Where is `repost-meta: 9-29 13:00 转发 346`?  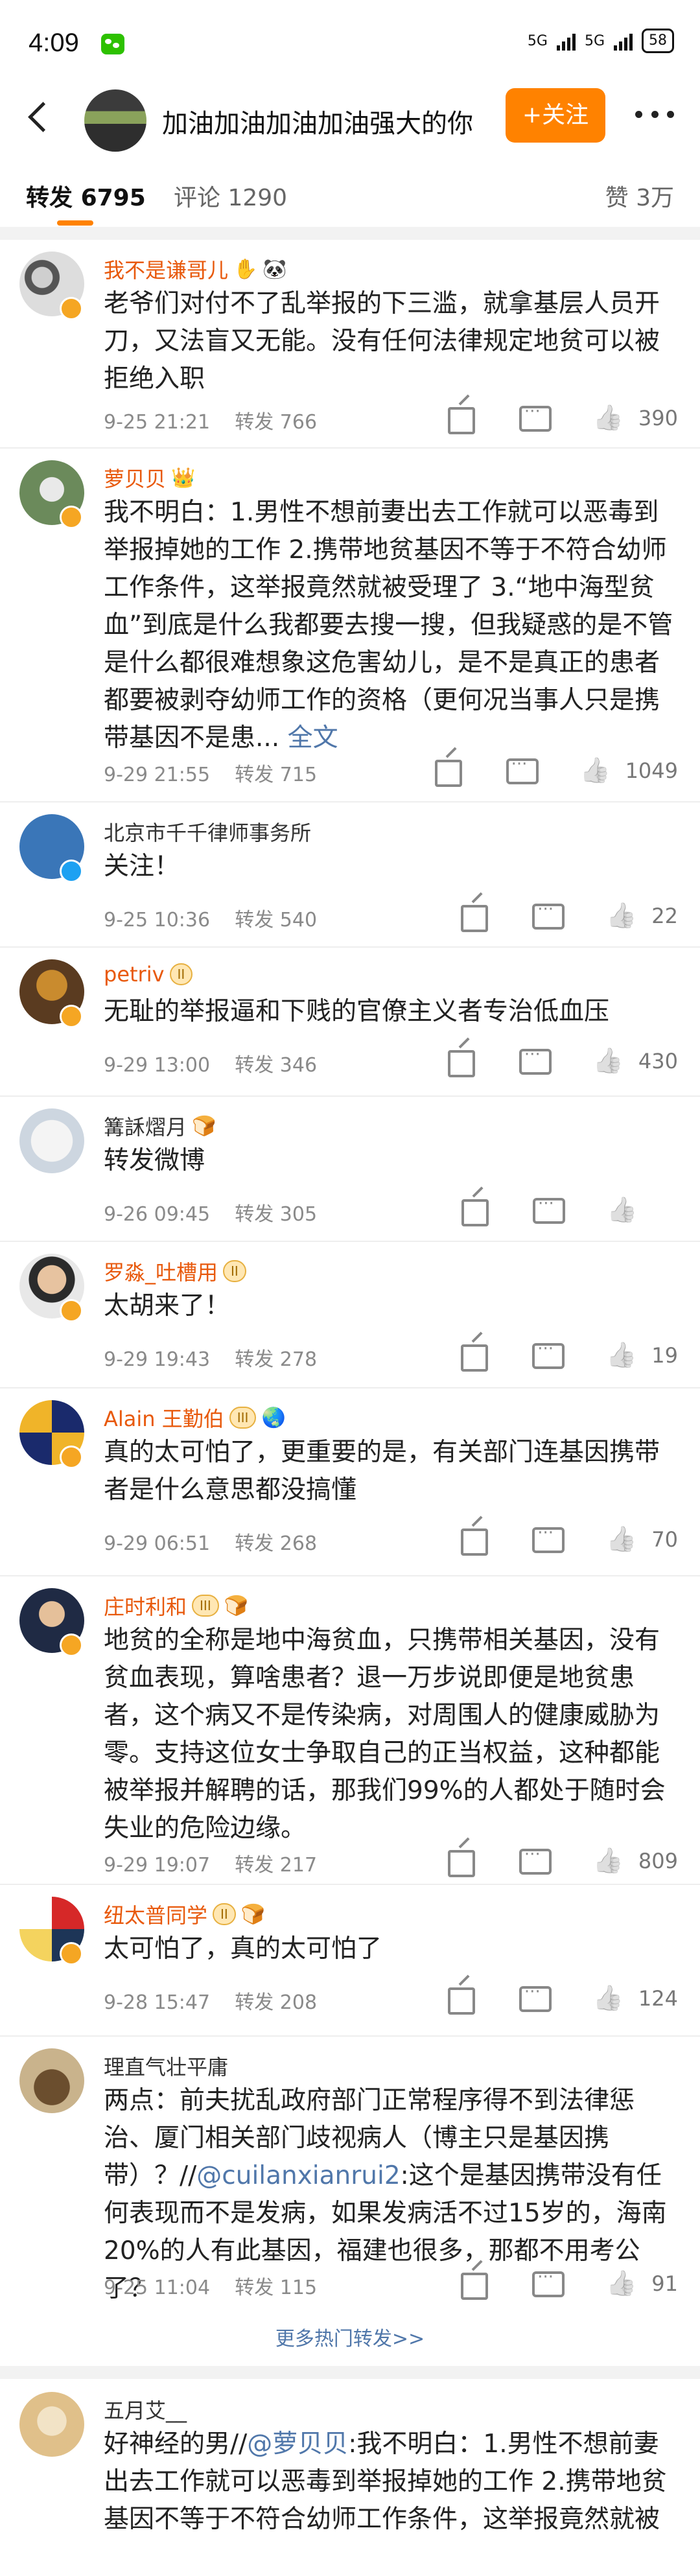
repost-meta: 9-29 13:00 转发 346 is located at coordinates (211, 1063).